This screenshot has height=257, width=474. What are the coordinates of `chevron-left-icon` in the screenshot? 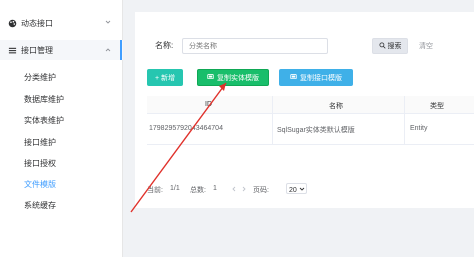 It's located at (234, 189).